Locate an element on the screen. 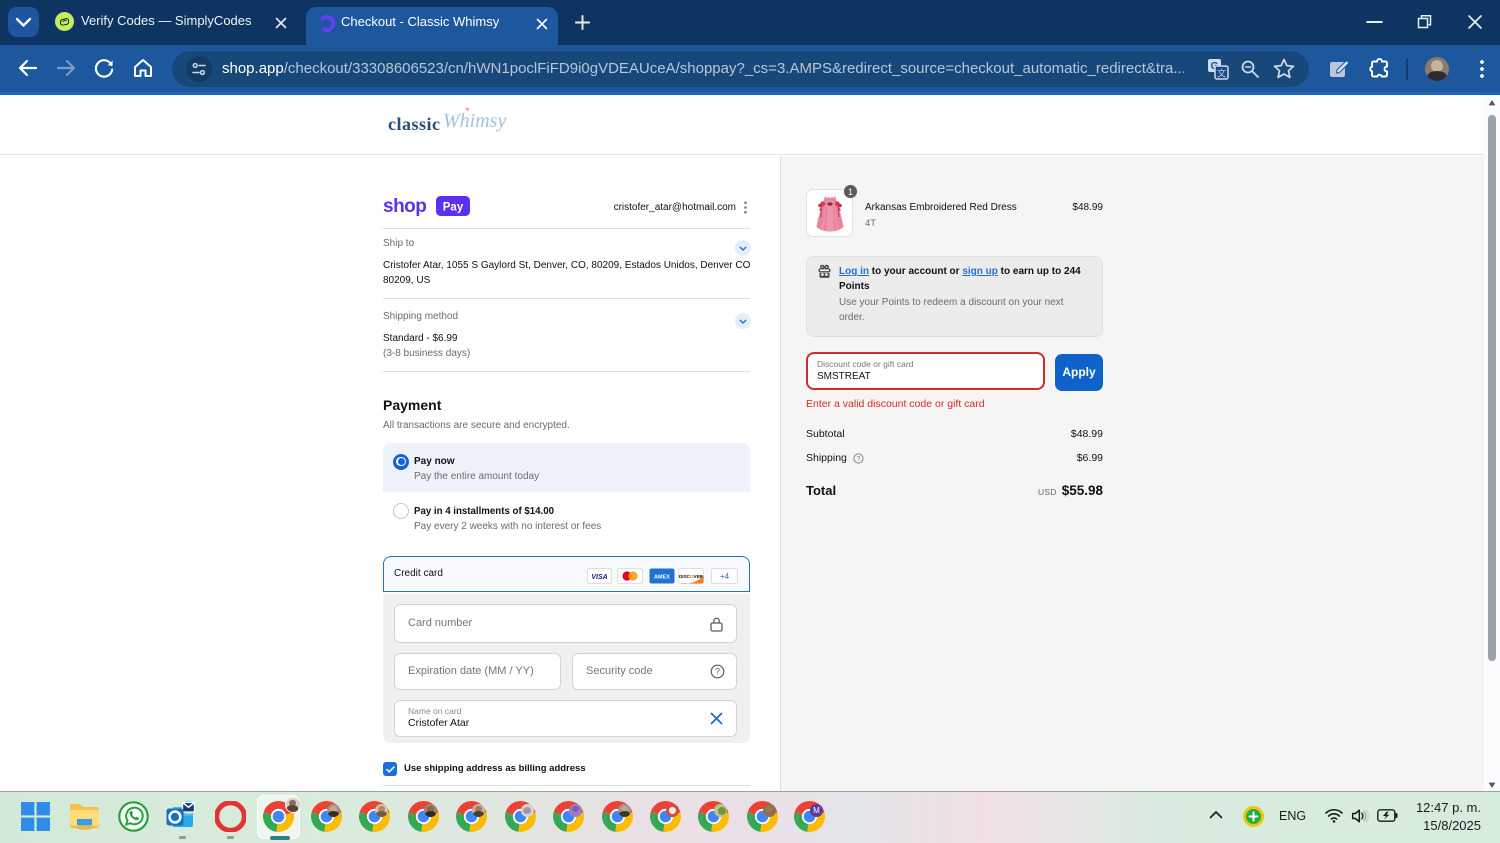  svg-text: 文 is located at coordinates (1221, 73).